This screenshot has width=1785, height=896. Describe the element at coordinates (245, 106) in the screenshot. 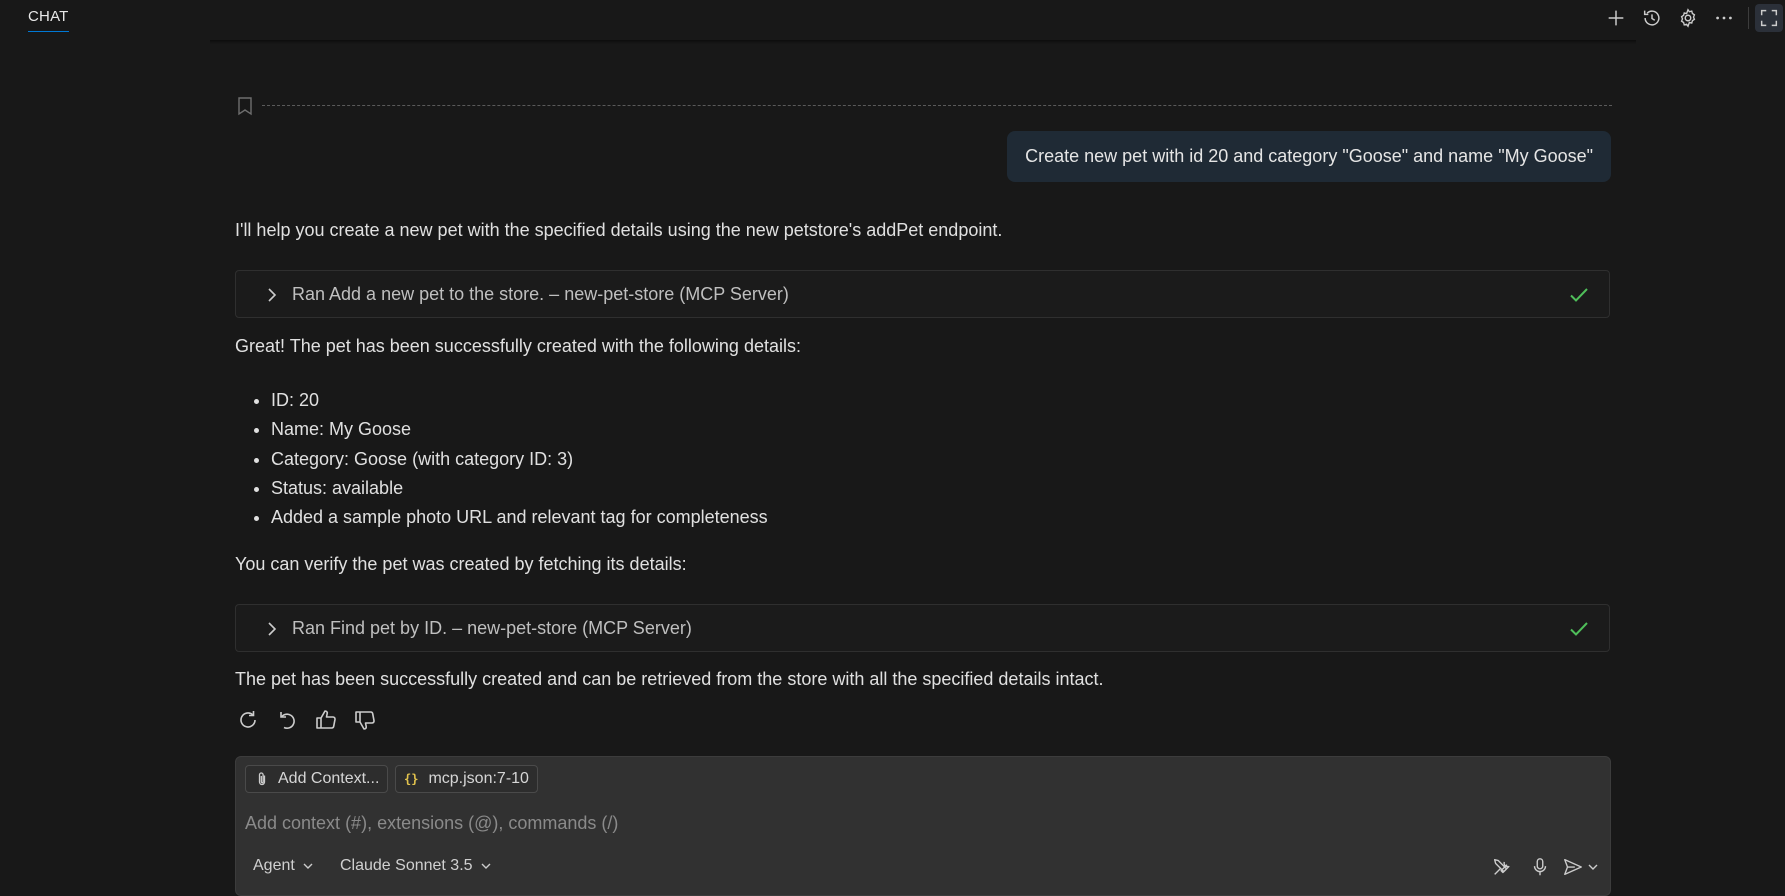

I see `bookmark-icon` at that location.